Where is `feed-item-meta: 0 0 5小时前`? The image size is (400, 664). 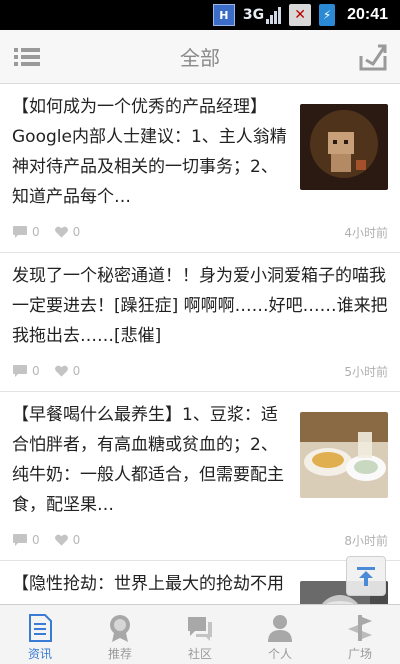
feed-item-meta: 0 0 5小时前 is located at coordinates (200, 371).